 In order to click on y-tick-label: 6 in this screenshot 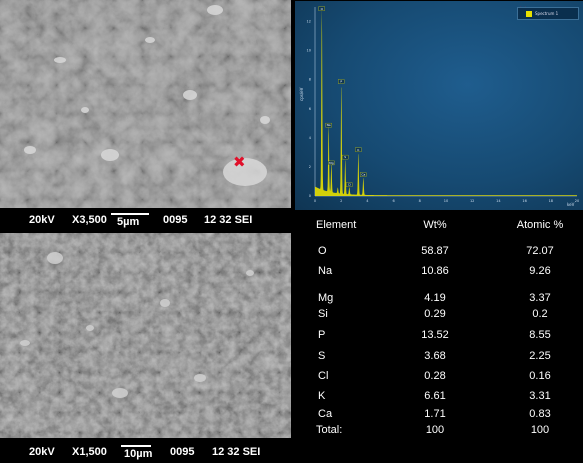, I will do `click(310, 109)`.